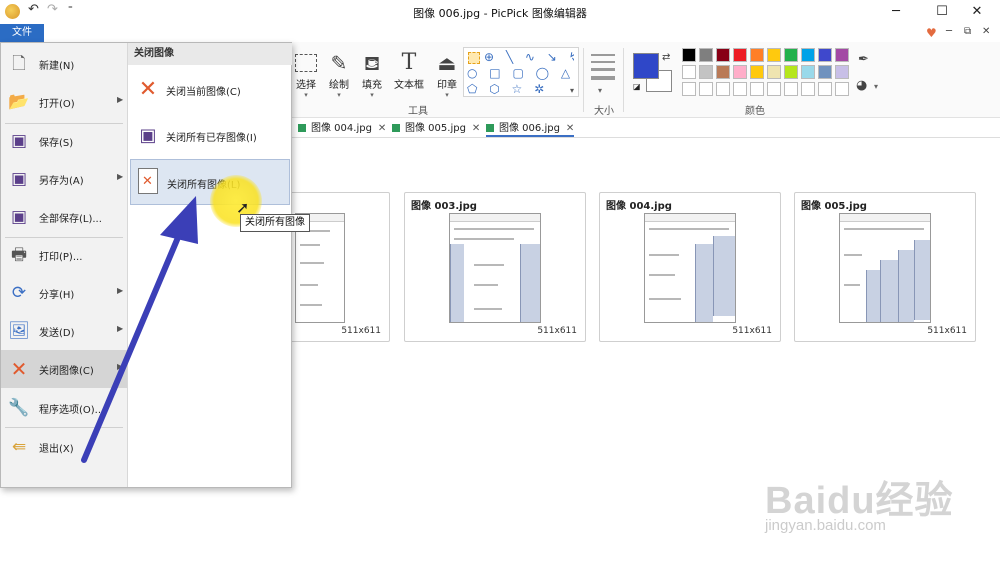  What do you see at coordinates (967, 31) in the screenshot?
I see `restore-doc-icon: ⧉` at bounding box center [967, 31].